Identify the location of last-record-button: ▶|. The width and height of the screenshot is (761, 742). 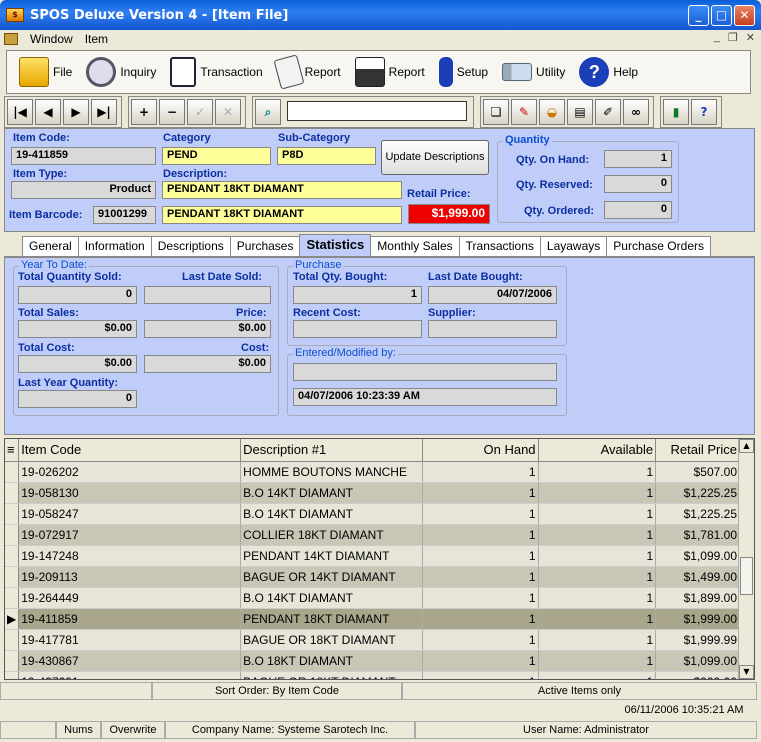
(104, 112).